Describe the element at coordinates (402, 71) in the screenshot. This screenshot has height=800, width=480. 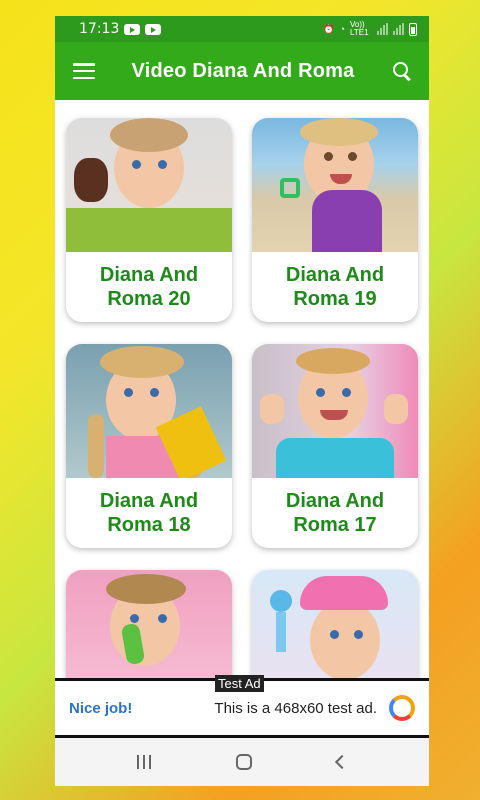
I see `search-icon` at that location.